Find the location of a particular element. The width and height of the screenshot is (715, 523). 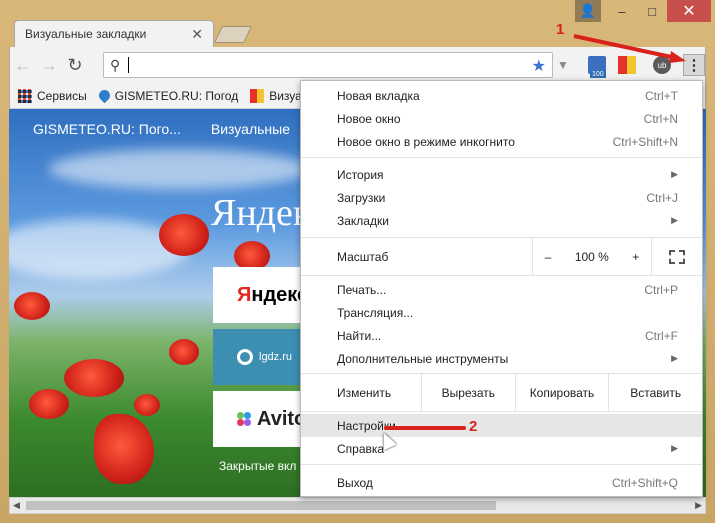

annotation-step-1: 1 is located at coordinates (560, 29).